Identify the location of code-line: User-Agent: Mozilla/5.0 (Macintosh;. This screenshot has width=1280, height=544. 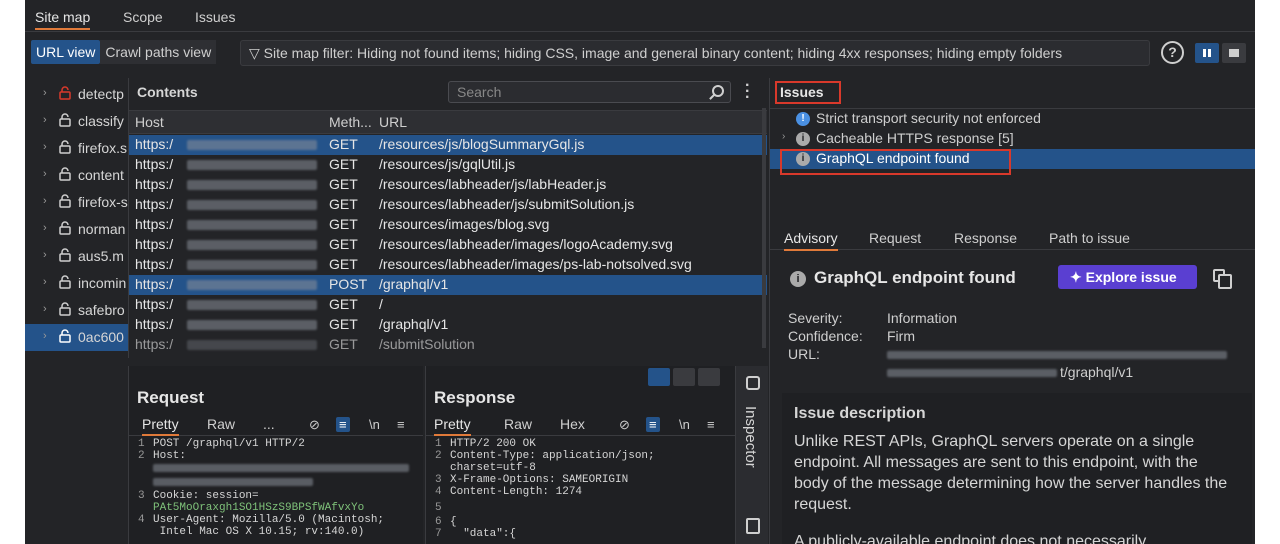
(269, 520).